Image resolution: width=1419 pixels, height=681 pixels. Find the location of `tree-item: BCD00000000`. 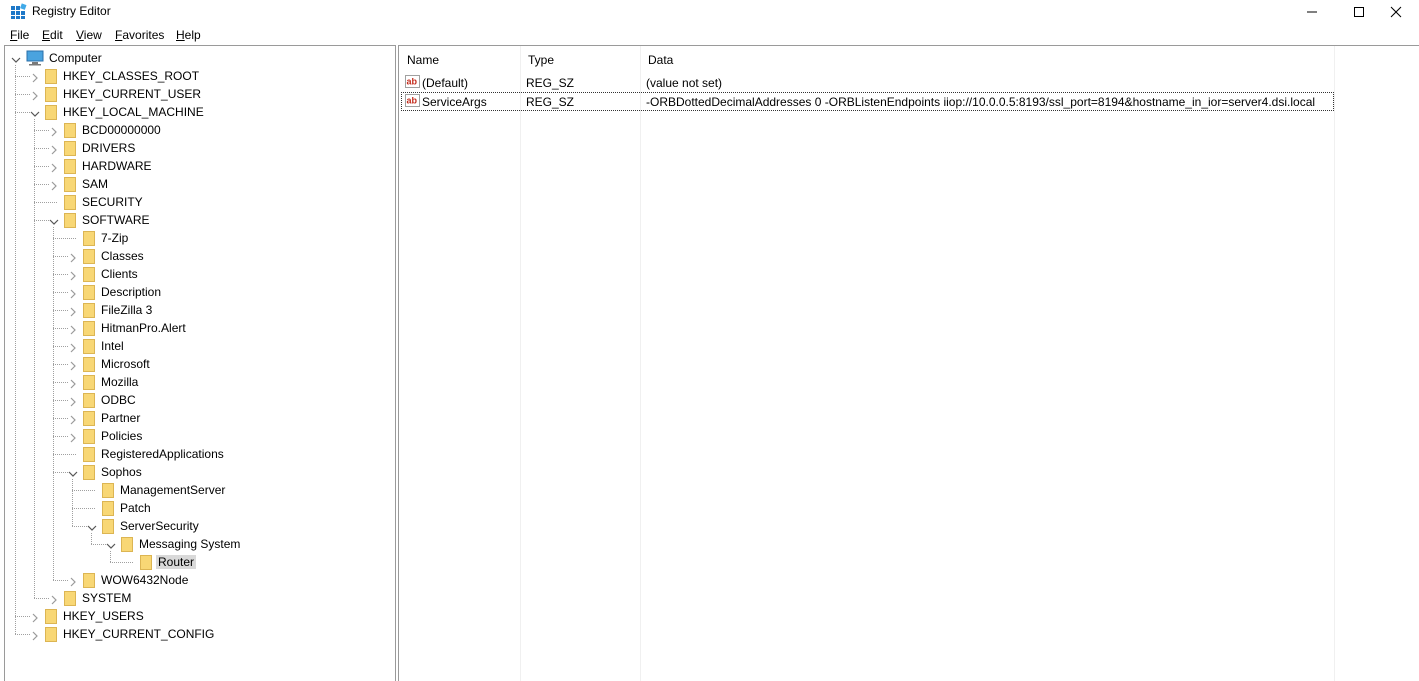

tree-item: BCD00000000 is located at coordinates (199, 130).